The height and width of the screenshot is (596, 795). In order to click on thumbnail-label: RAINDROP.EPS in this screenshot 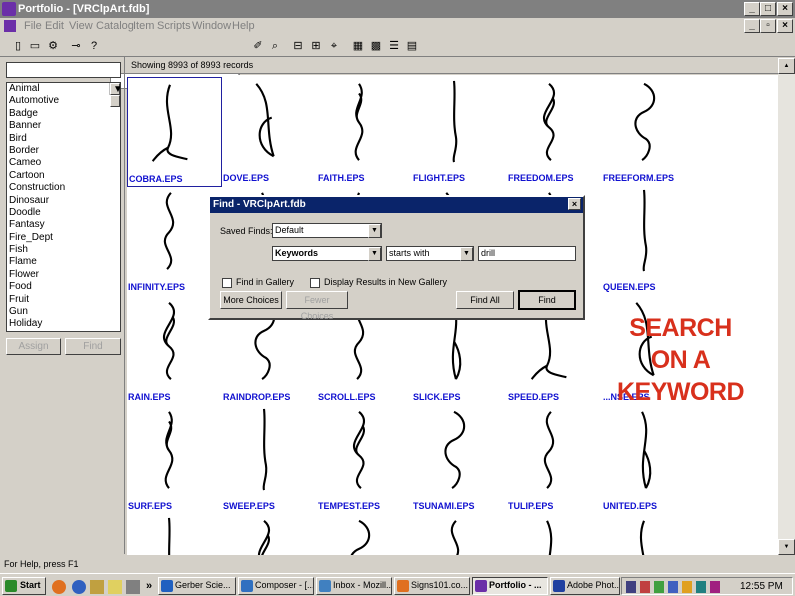, I will do `click(256, 397)`.